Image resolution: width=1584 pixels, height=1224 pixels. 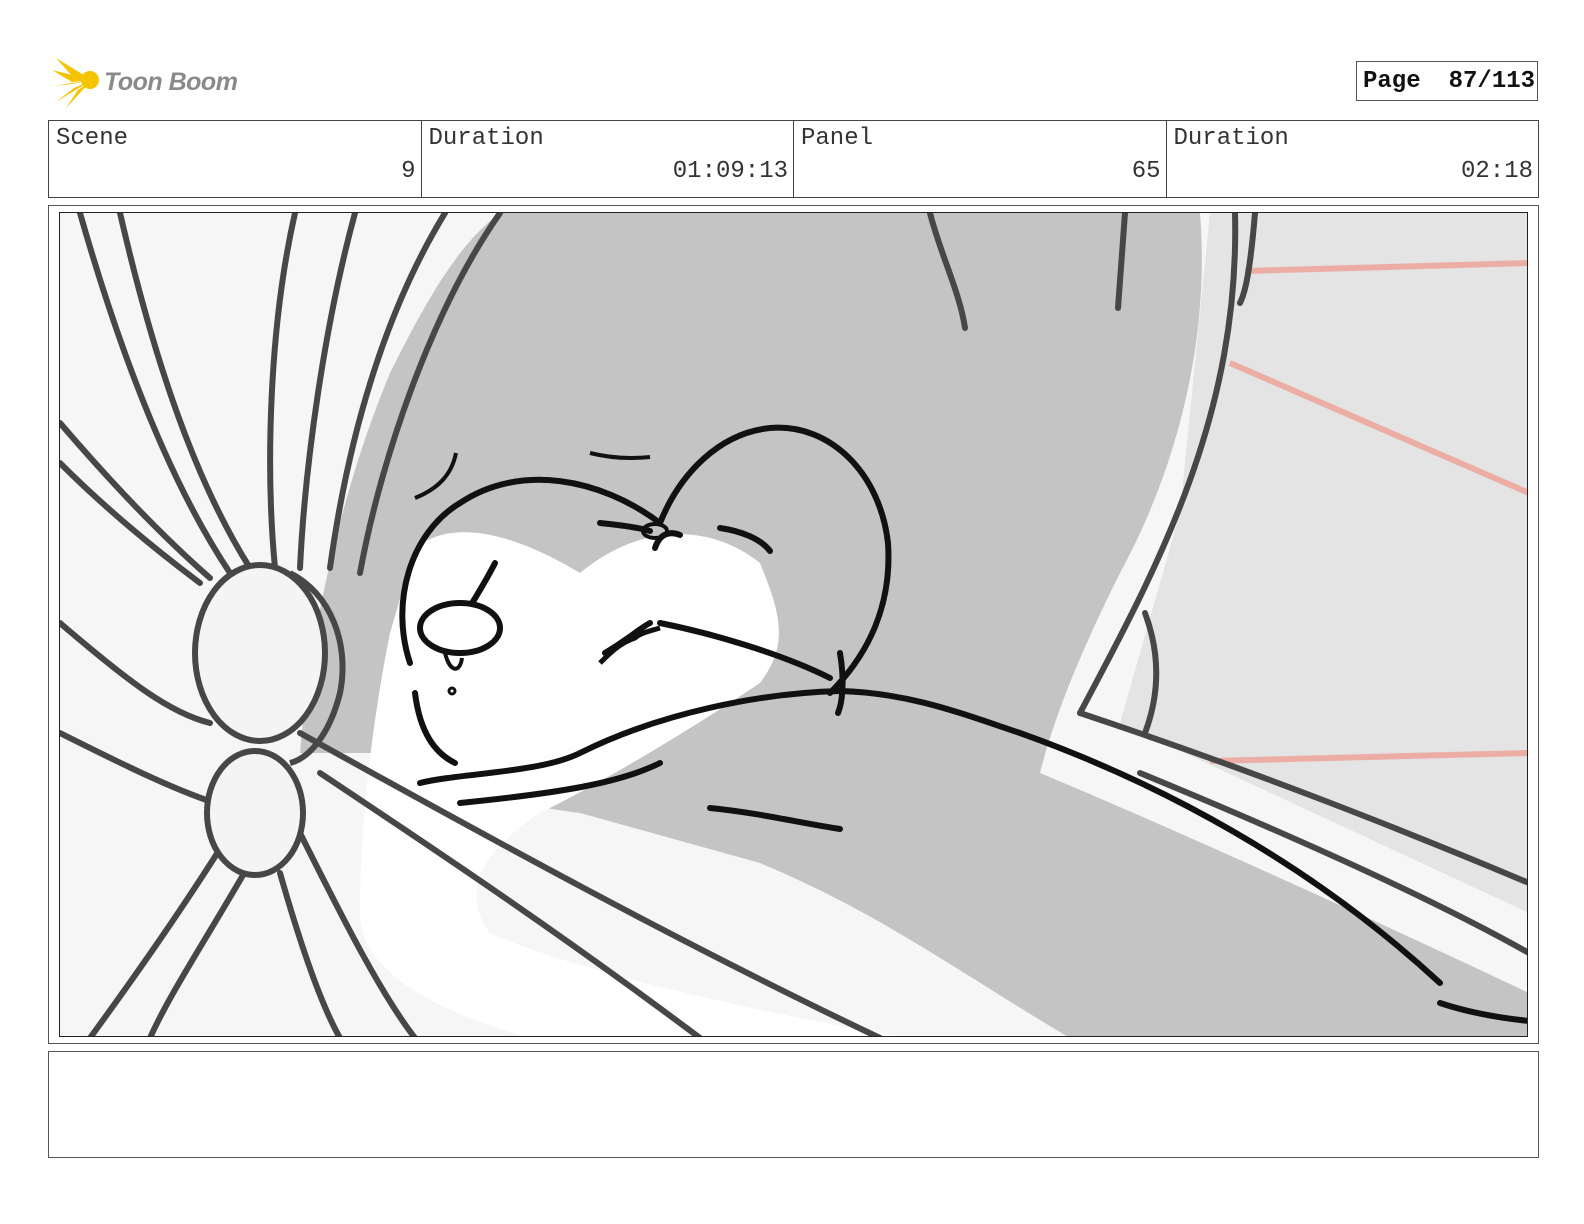 What do you see at coordinates (608, 159) in the screenshot?
I see `scene-duration-cell: Duration 01:09:13` at bounding box center [608, 159].